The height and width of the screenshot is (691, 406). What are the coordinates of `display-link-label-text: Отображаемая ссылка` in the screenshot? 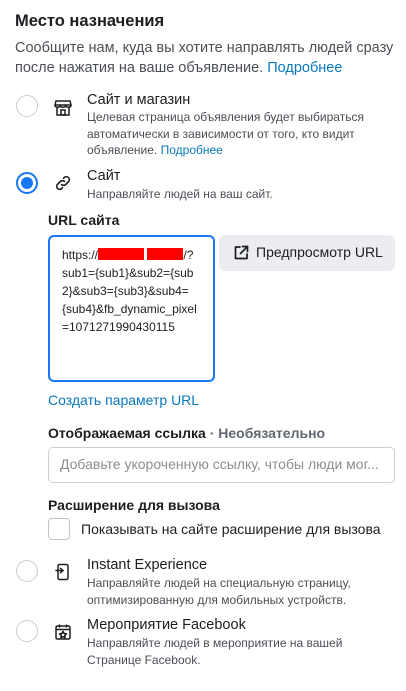 It's located at (127, 433).